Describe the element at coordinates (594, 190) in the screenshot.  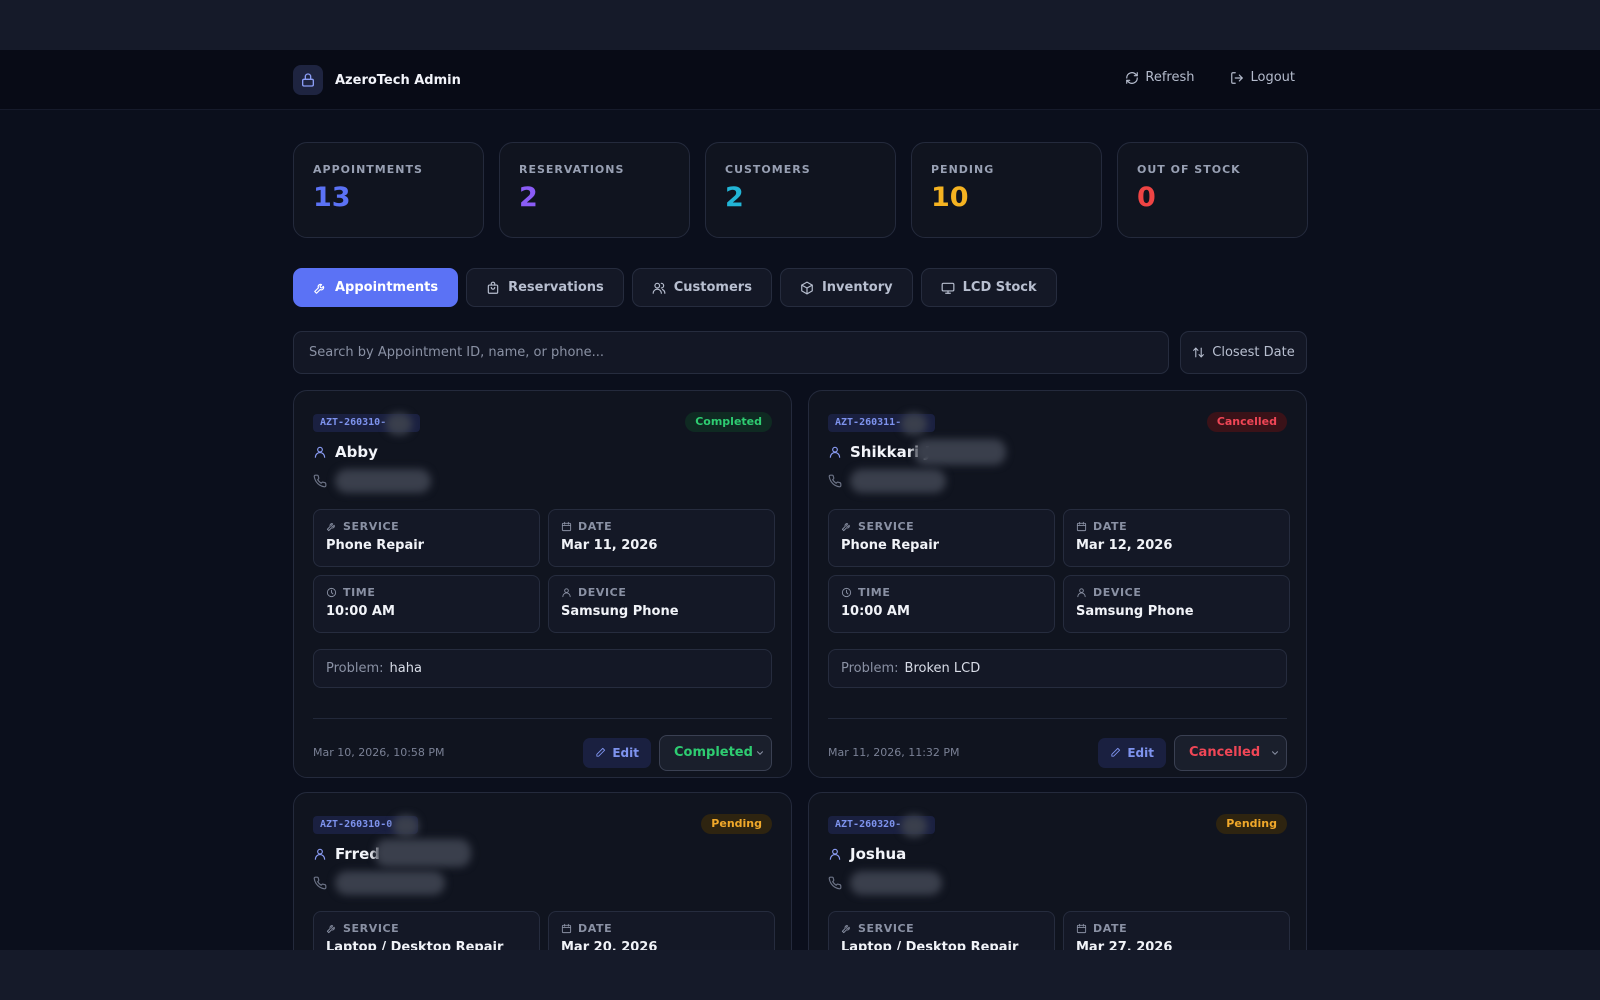
I see `stat-reservations: RESERVATIONS 2` at that location.